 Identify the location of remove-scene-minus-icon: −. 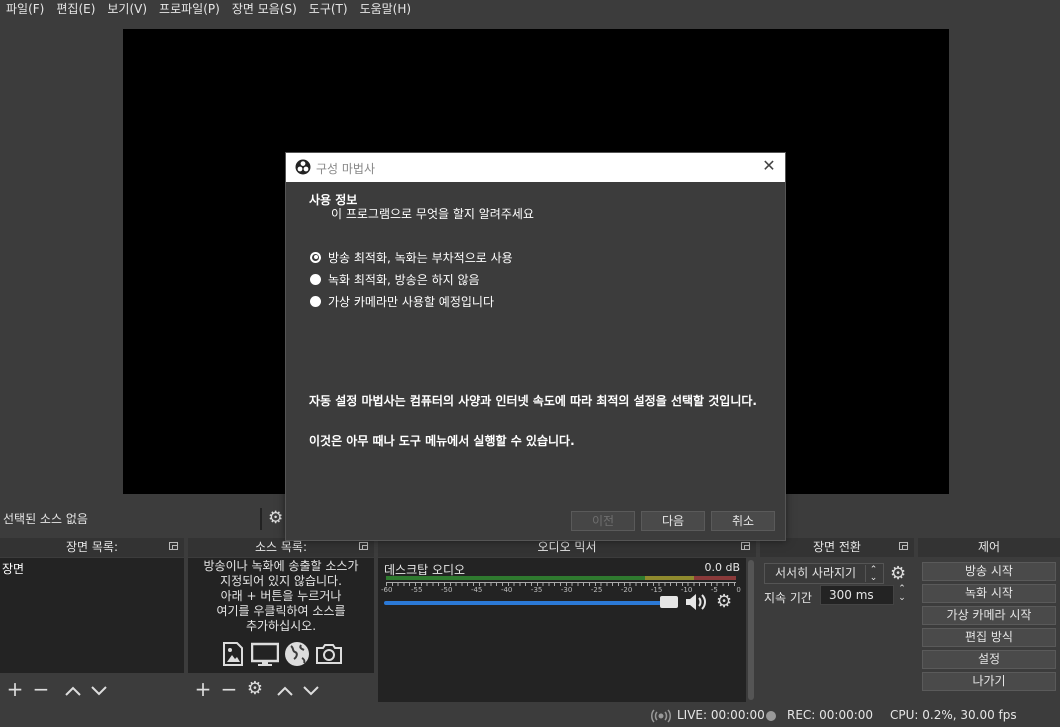
(41, 689).